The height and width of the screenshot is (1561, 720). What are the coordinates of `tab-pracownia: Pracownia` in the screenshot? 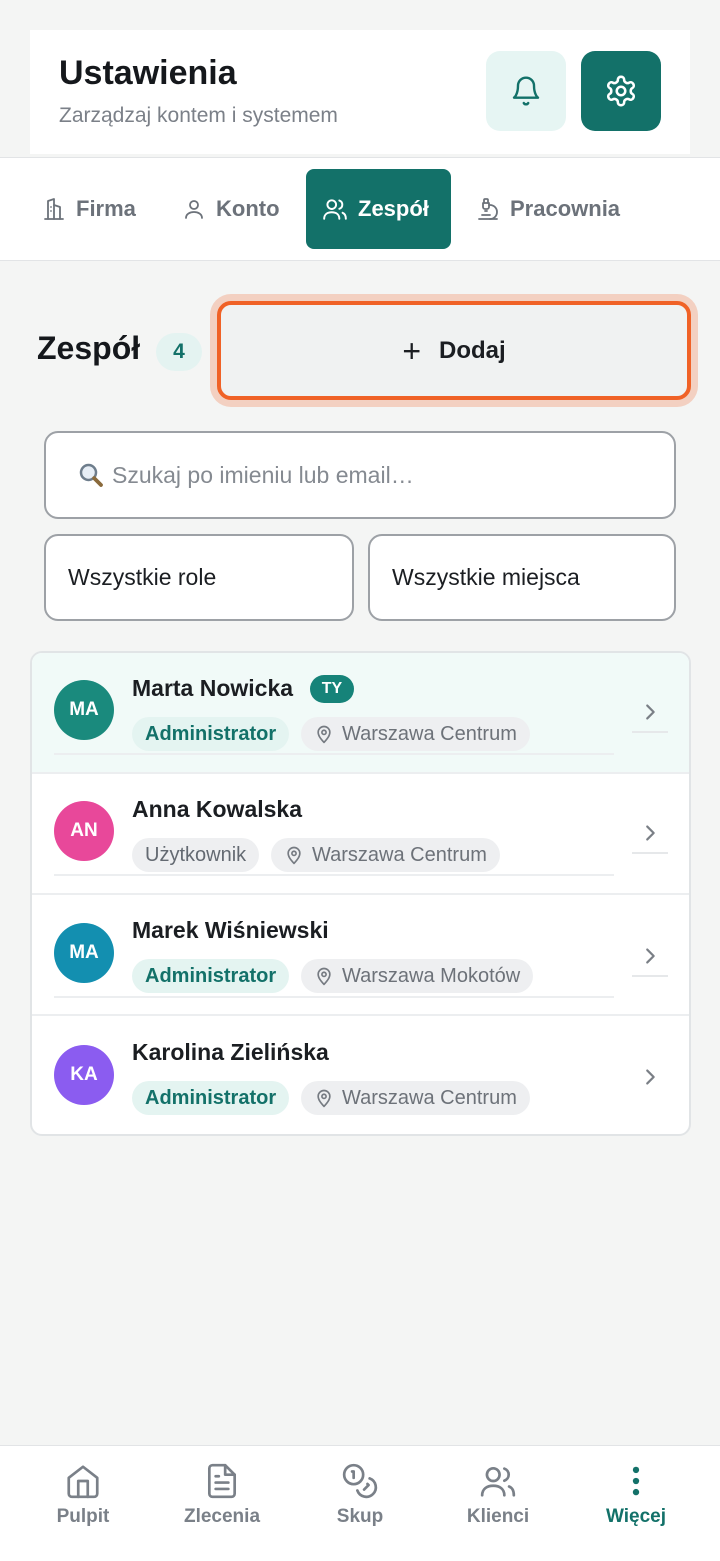 It's located at (548, 209).